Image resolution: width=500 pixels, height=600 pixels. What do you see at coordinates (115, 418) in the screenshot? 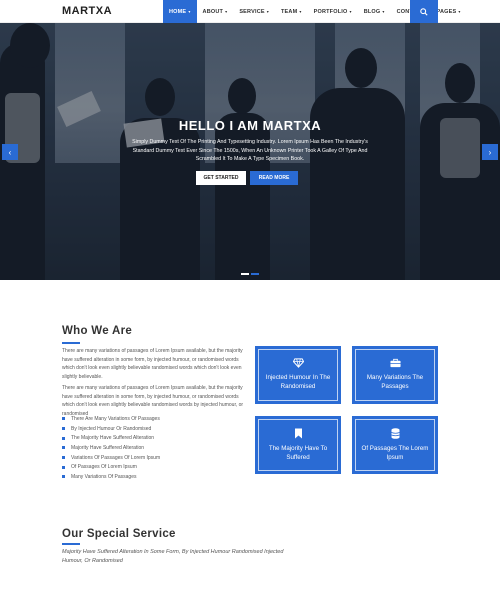
I see `list-item-label: There Are Many Variations Of Passages` at bounding box center [115, 418].